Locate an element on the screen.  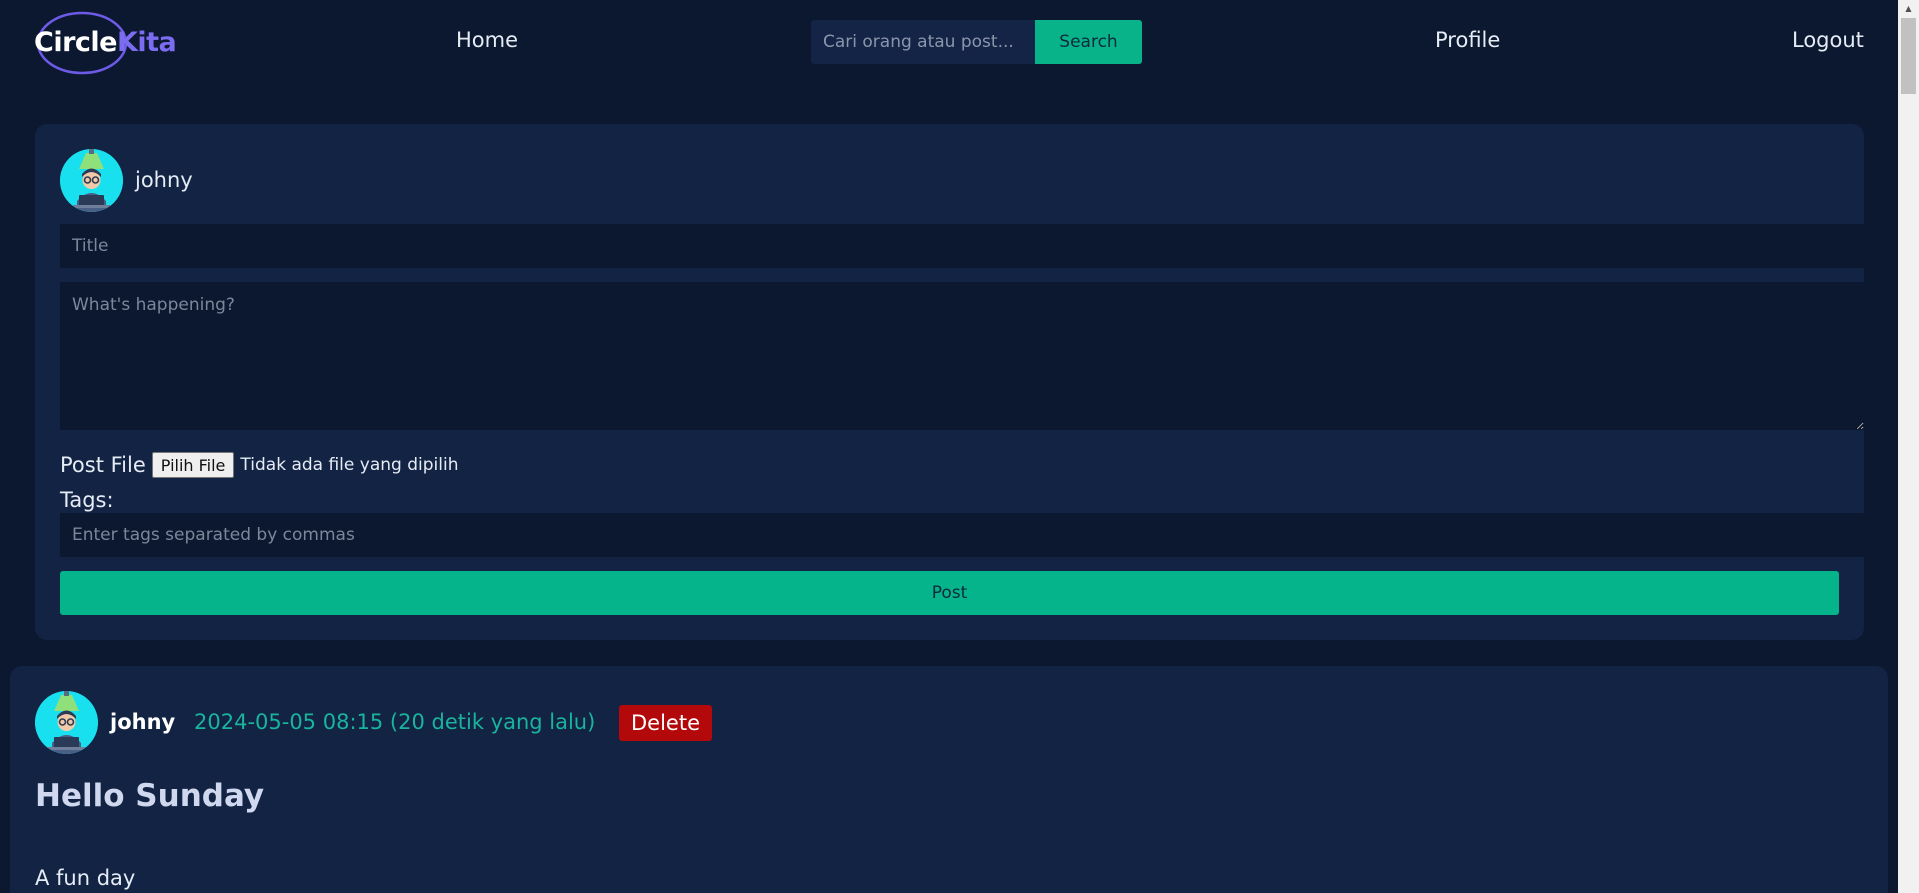
post-author: johny is located at coordinates (142, 722).